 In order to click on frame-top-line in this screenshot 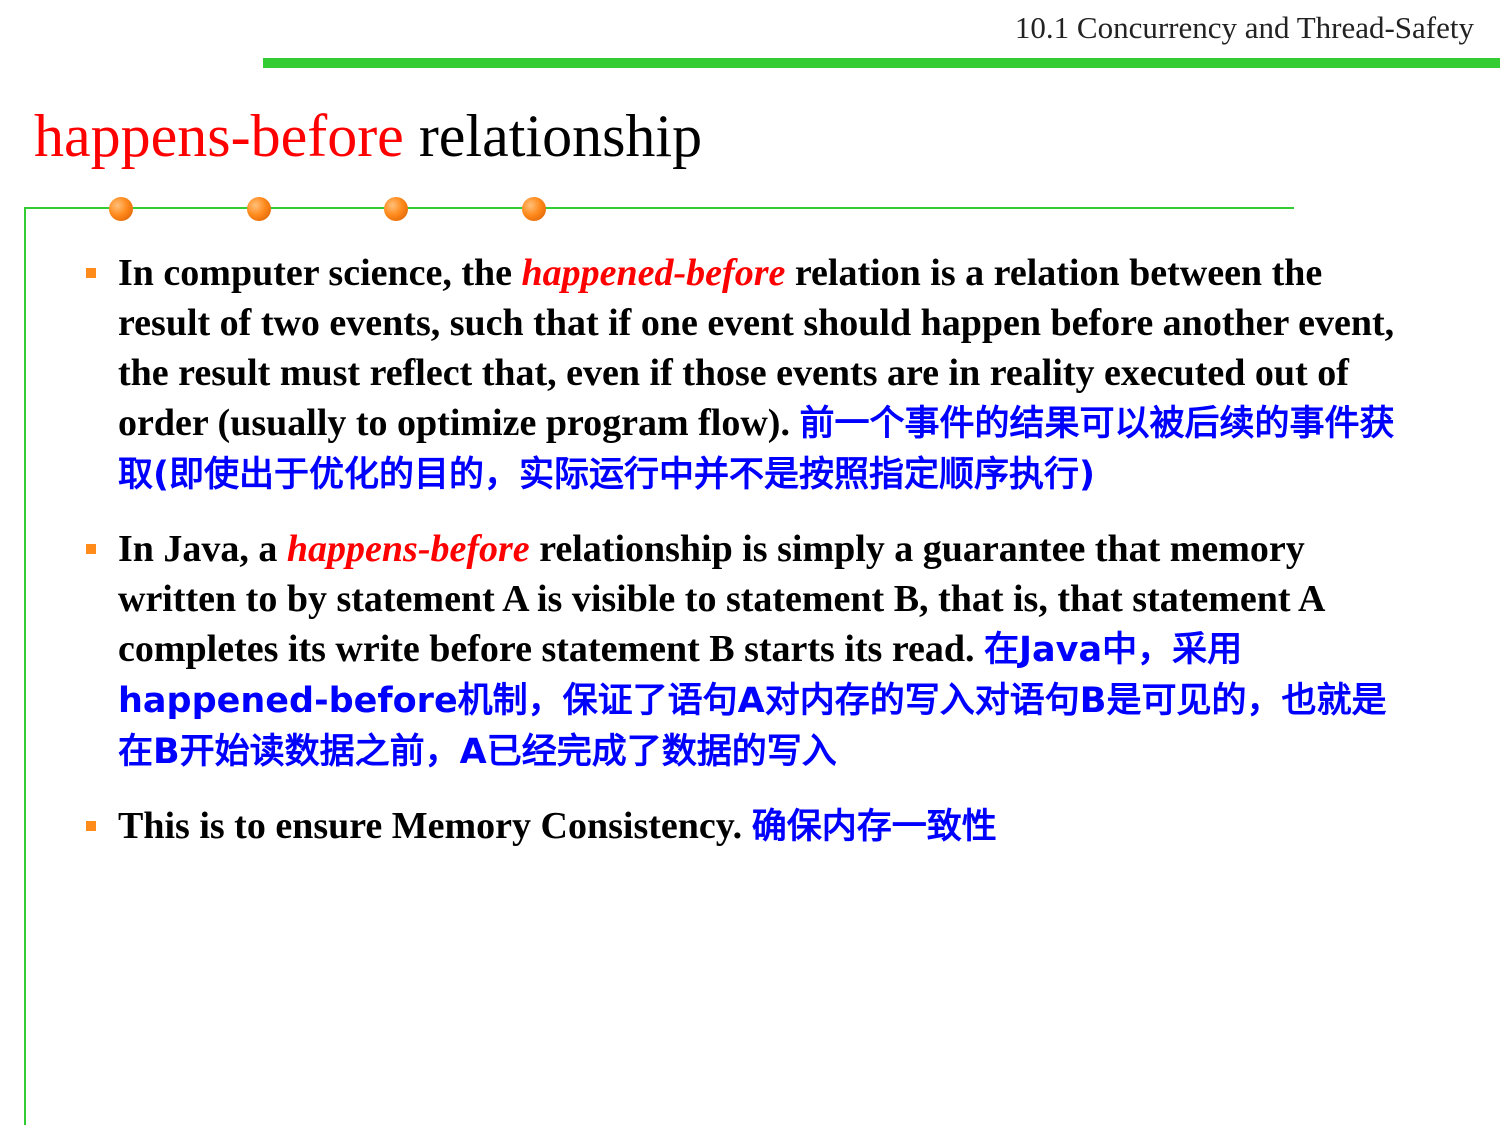, I will do `click(659, 208)`.